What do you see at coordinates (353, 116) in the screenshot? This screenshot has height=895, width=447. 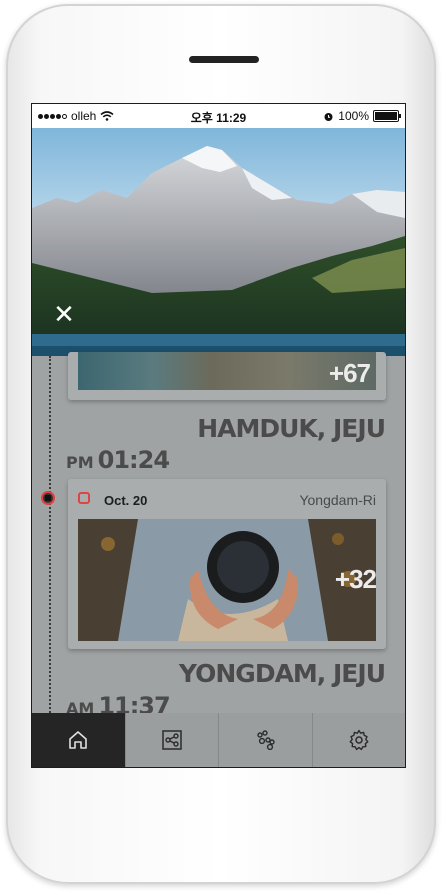 I see `battery-percent: 100%` at bounding box center [353, 116].